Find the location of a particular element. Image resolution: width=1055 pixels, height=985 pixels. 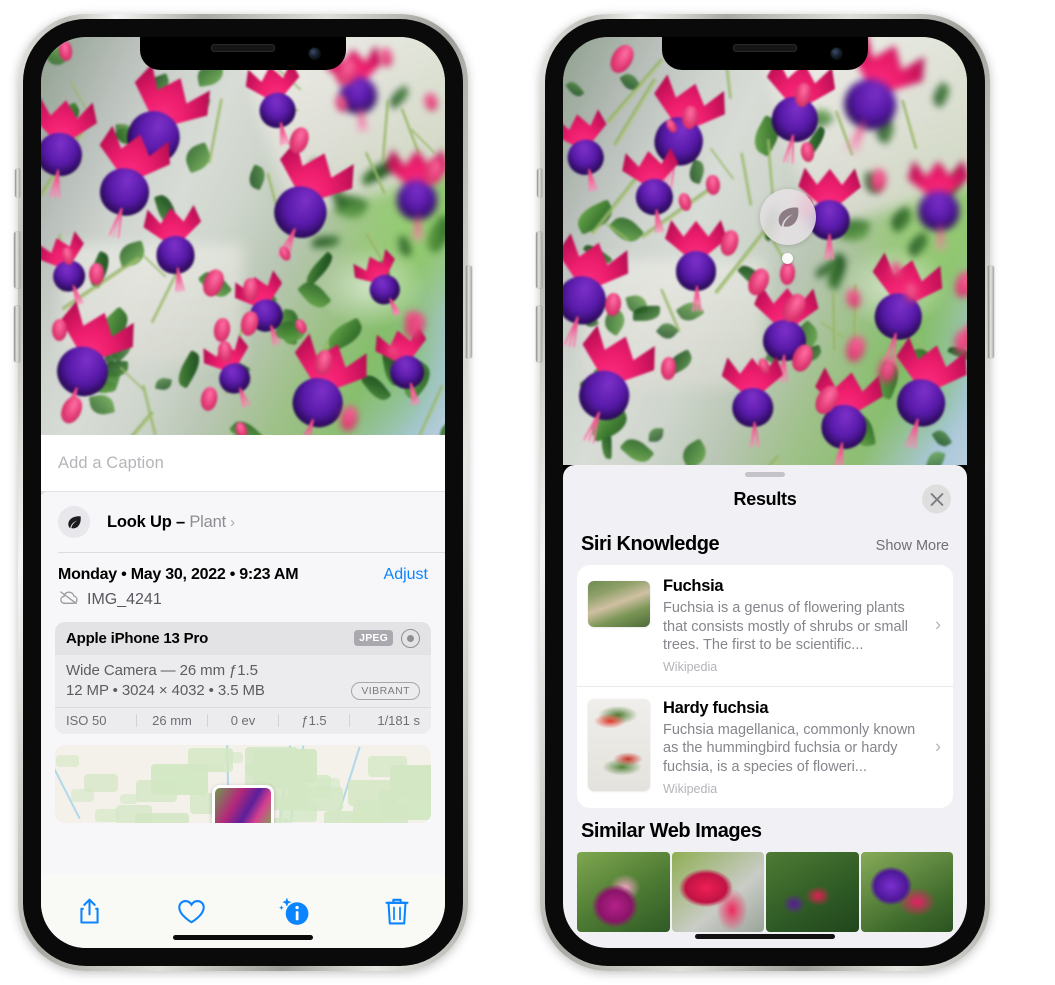

caption-input: Add a Caption is located at coordinates (111, 463).